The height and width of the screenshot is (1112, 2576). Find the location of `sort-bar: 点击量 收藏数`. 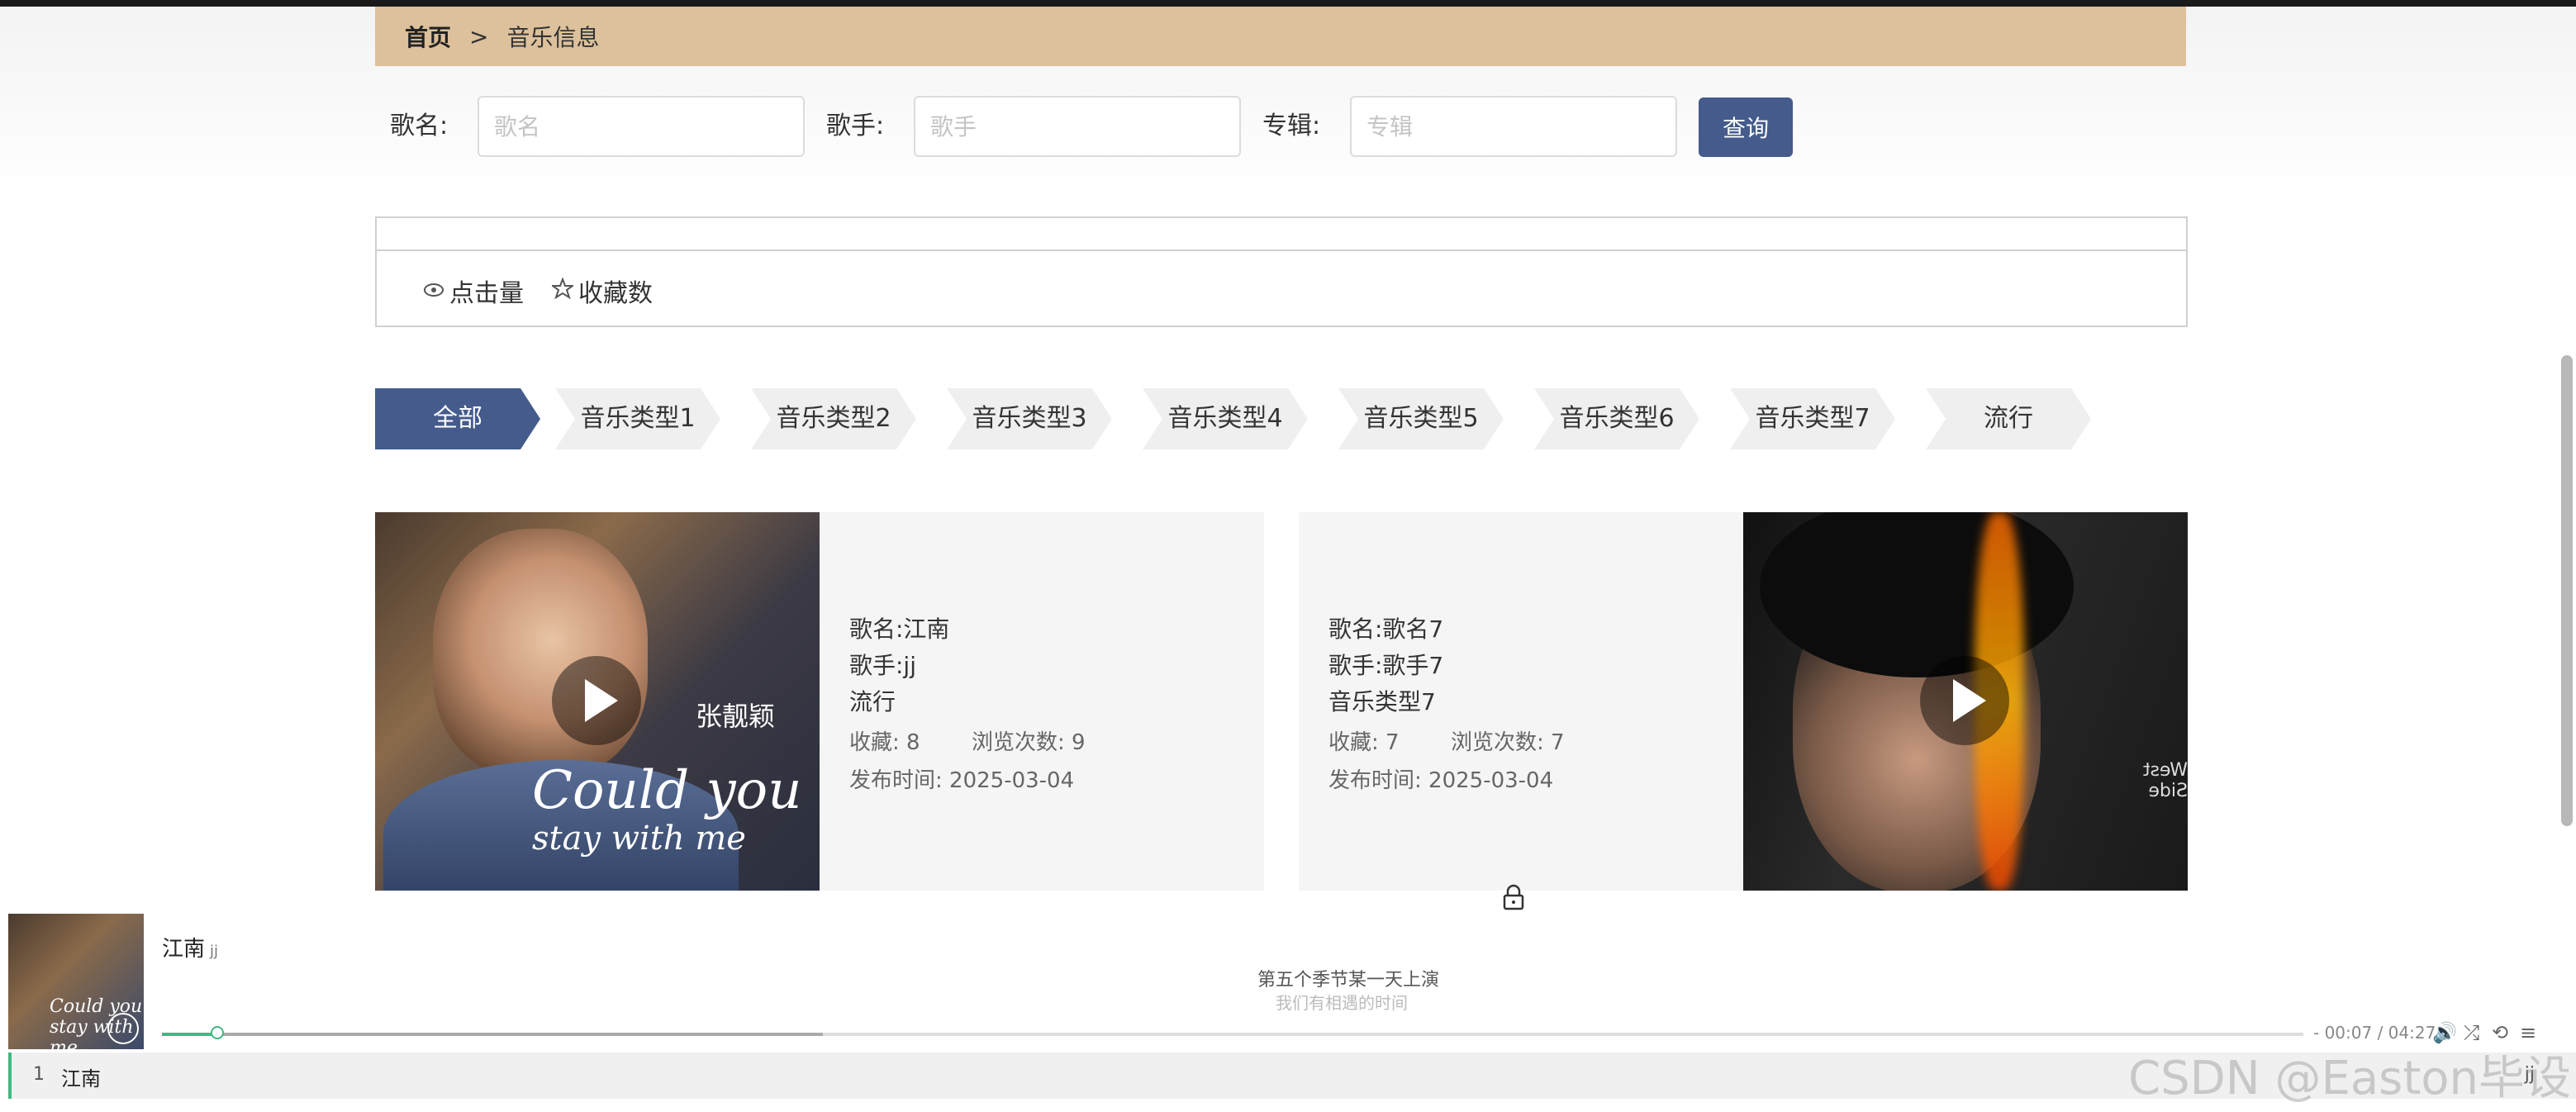

sort-bar: 点击量 收藏数 is located at coordinates (1281, 271).